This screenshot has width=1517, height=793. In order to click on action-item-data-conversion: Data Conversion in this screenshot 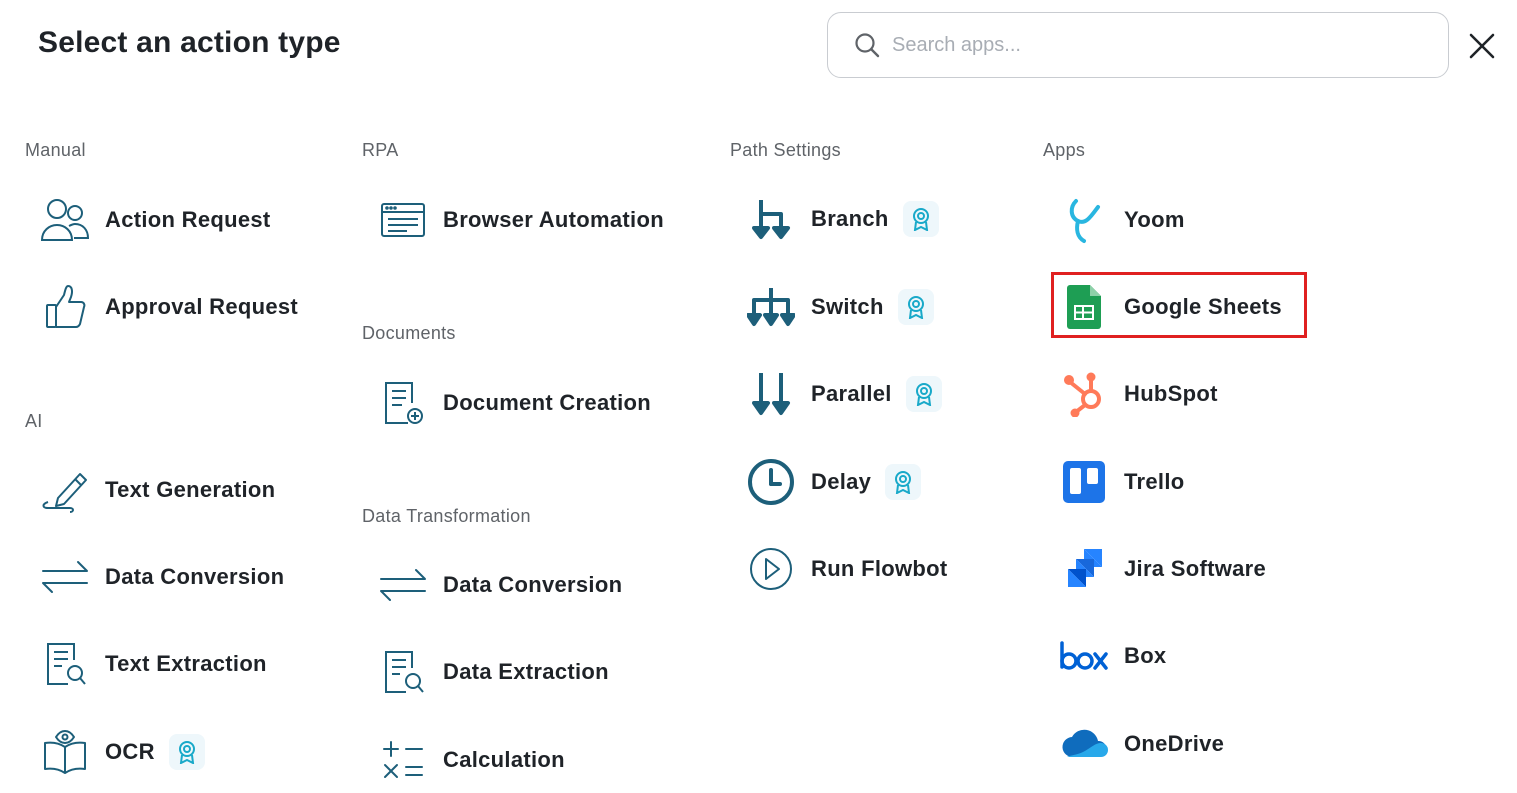, I will do `click(498, 585)`.